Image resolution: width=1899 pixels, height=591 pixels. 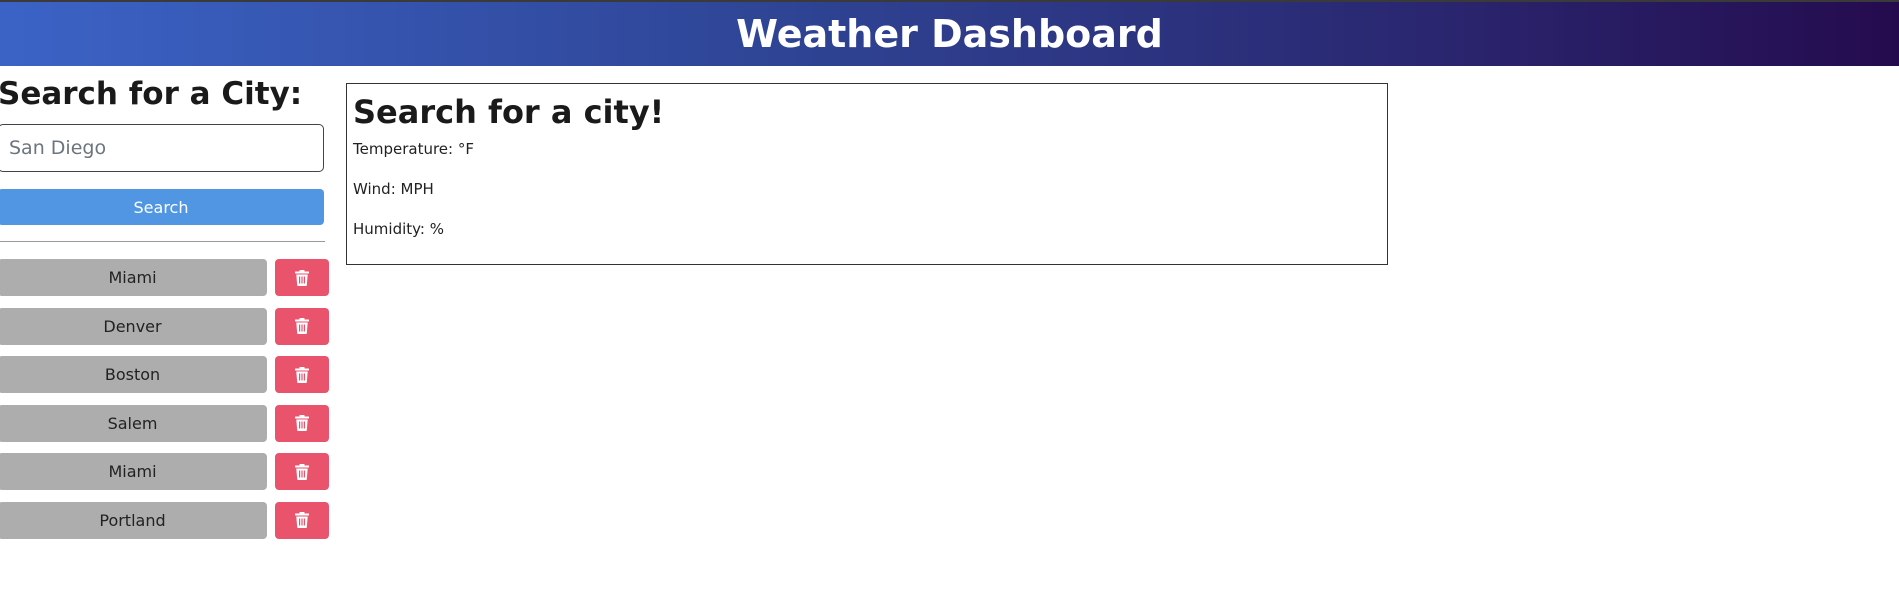 What do you see at coordinates (151, 94) in the screenshot?
I see `search-heading: Search for a City:` at bounding box center [151, 94].